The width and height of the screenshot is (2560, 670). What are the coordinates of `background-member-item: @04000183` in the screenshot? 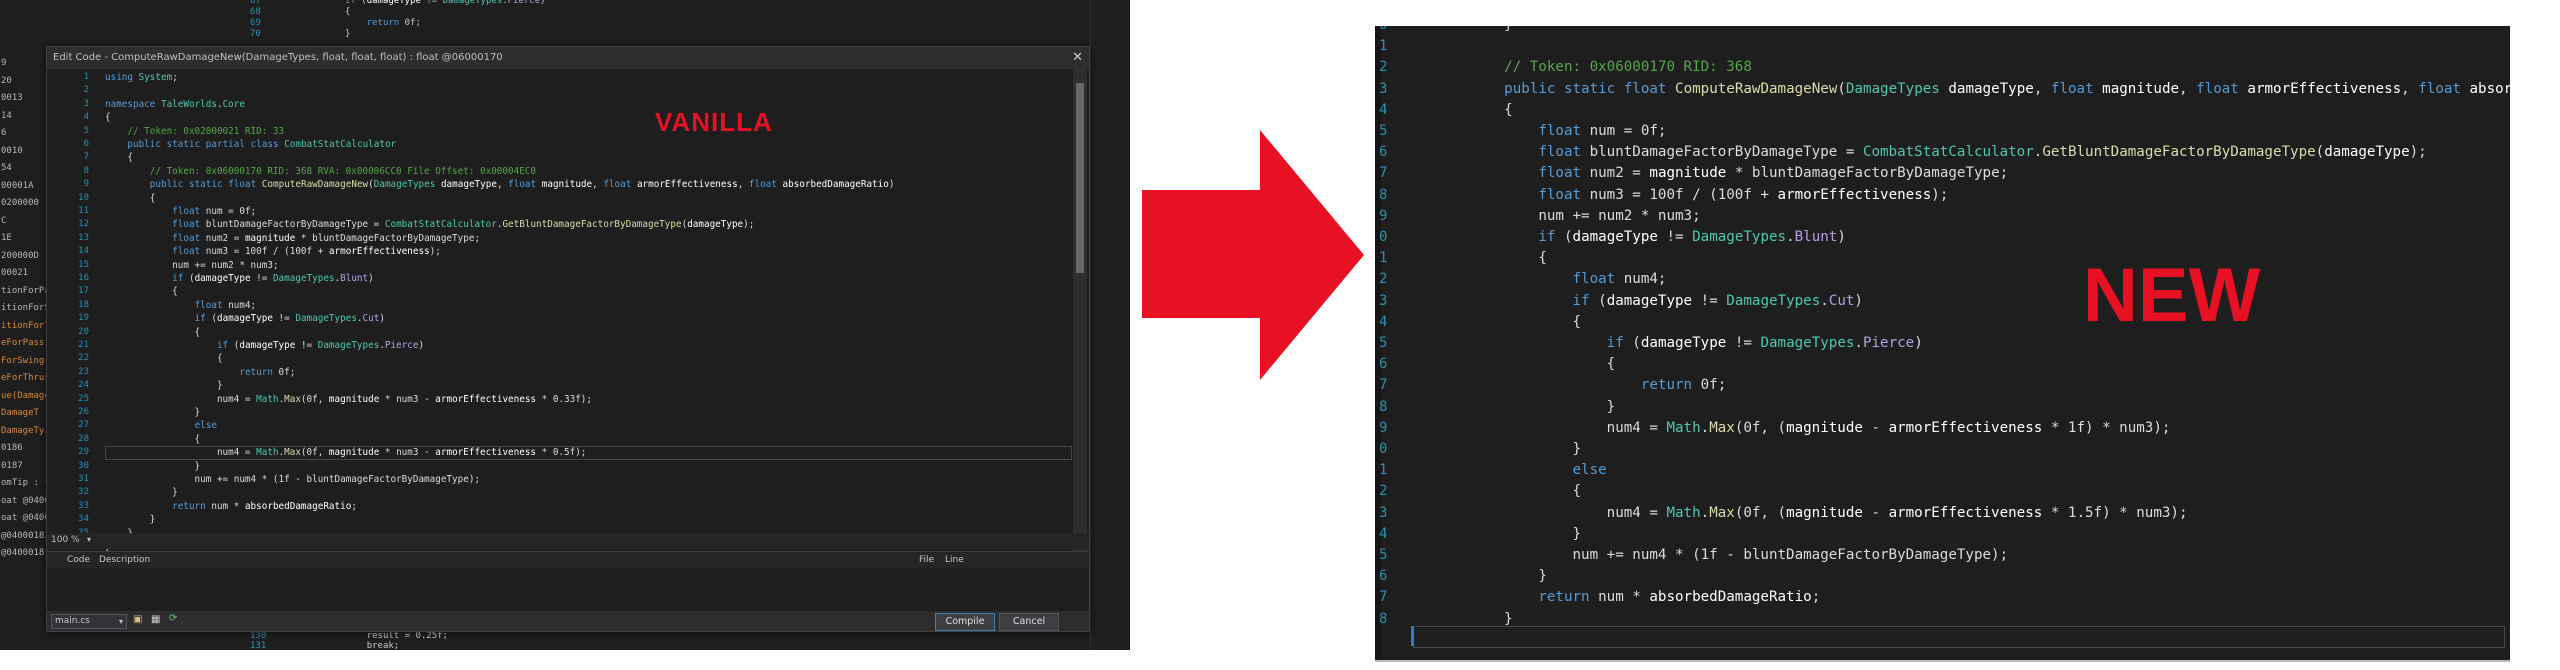 It's located at (25, 535).